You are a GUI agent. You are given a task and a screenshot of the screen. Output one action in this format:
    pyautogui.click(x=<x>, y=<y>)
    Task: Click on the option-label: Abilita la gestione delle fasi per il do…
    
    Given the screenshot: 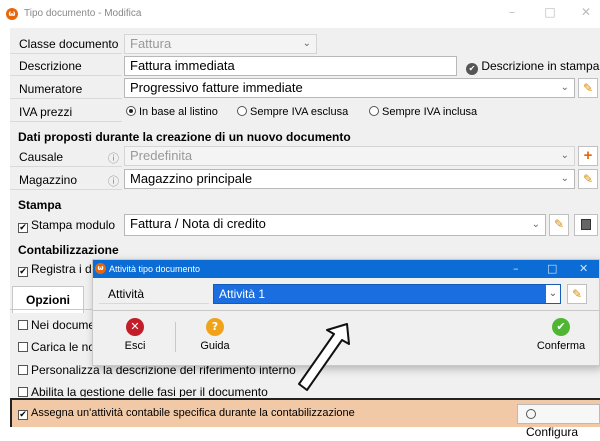 What is the action you would take?
    pyautogui.click(x=149, y=391)
    